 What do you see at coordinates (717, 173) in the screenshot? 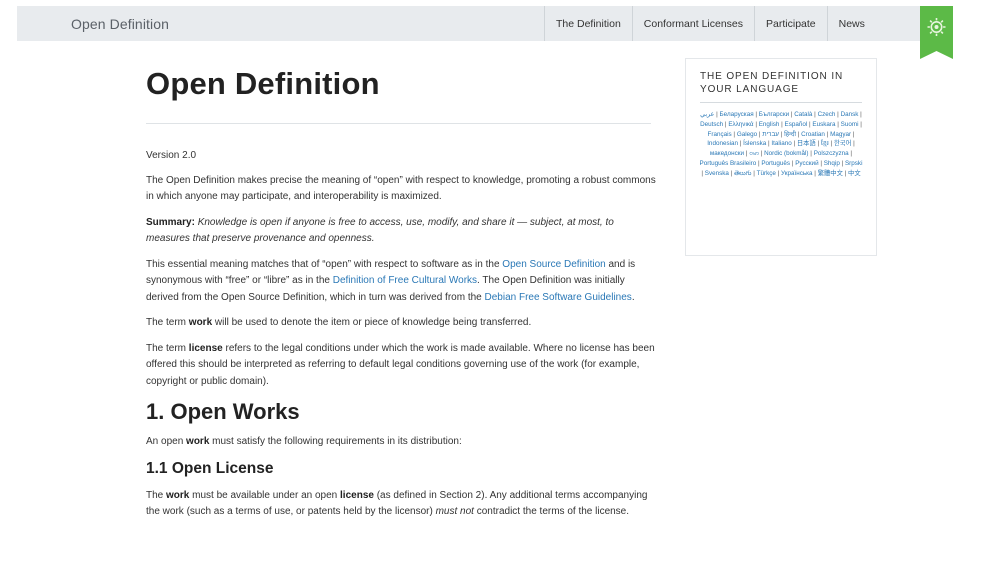
I see `language-link: Svenska` at bounding box center [717, 173].